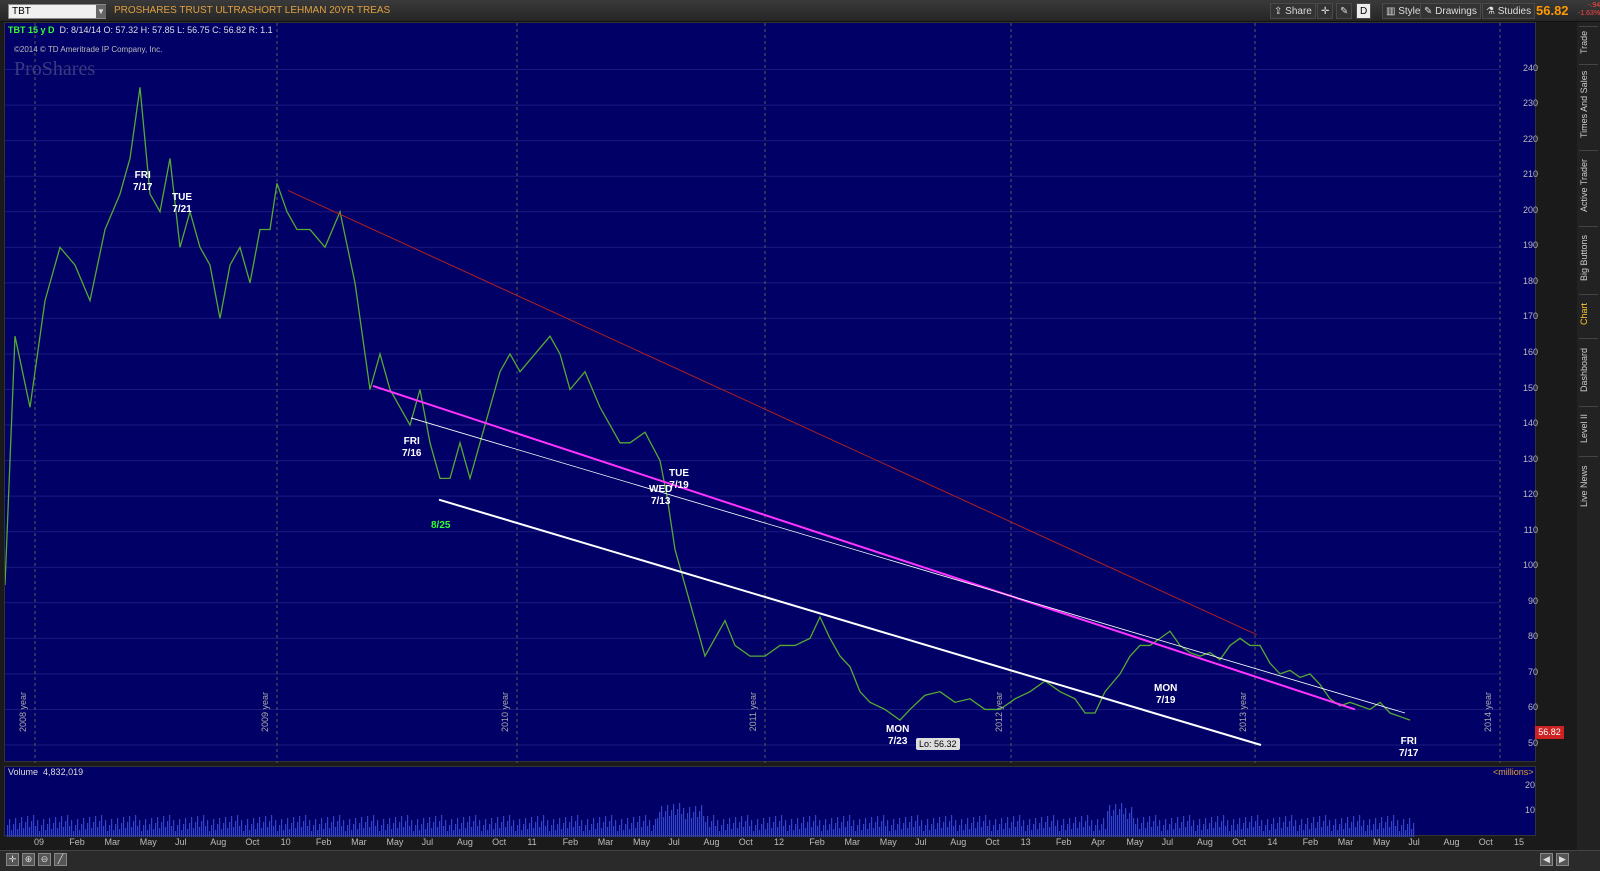 This screenshot has width=1600, height=871. I want to click on crosshair-icon: ✛, so click(1325, 11).